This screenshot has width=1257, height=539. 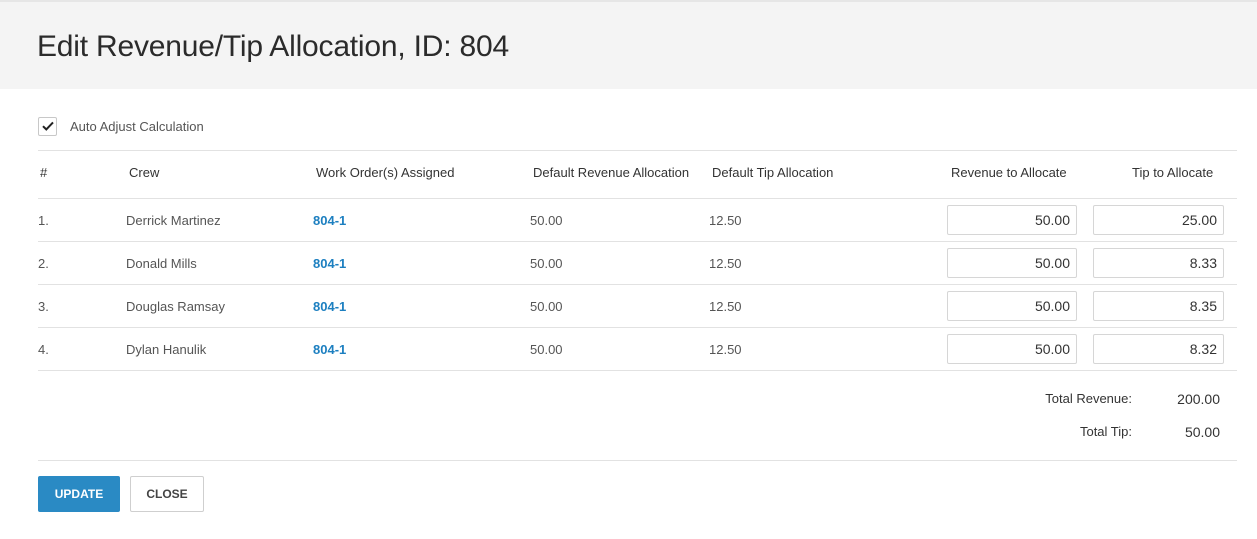 I want to click on crew-name: Dylan Hanulik, so click(x=166, y=349).